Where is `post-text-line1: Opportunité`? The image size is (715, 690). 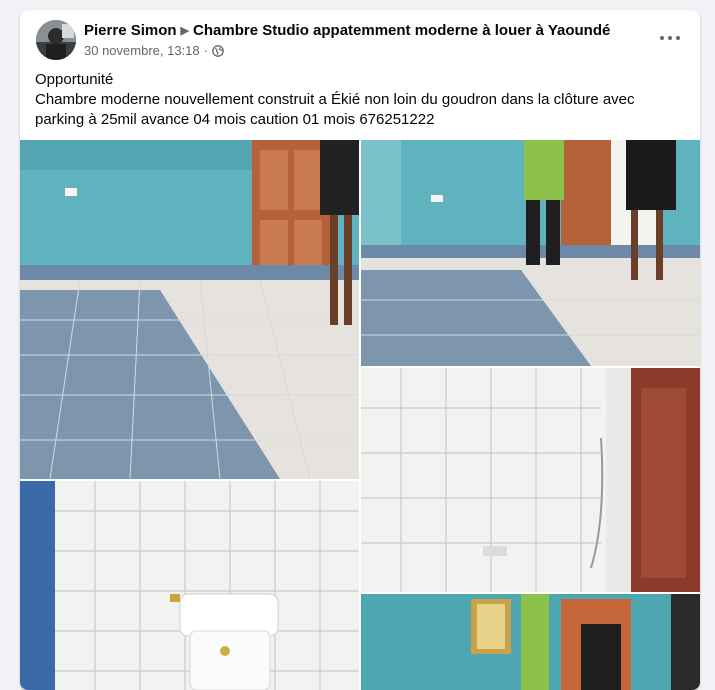 post-text-line1: Opportunité is located at coordinates (74, 79).